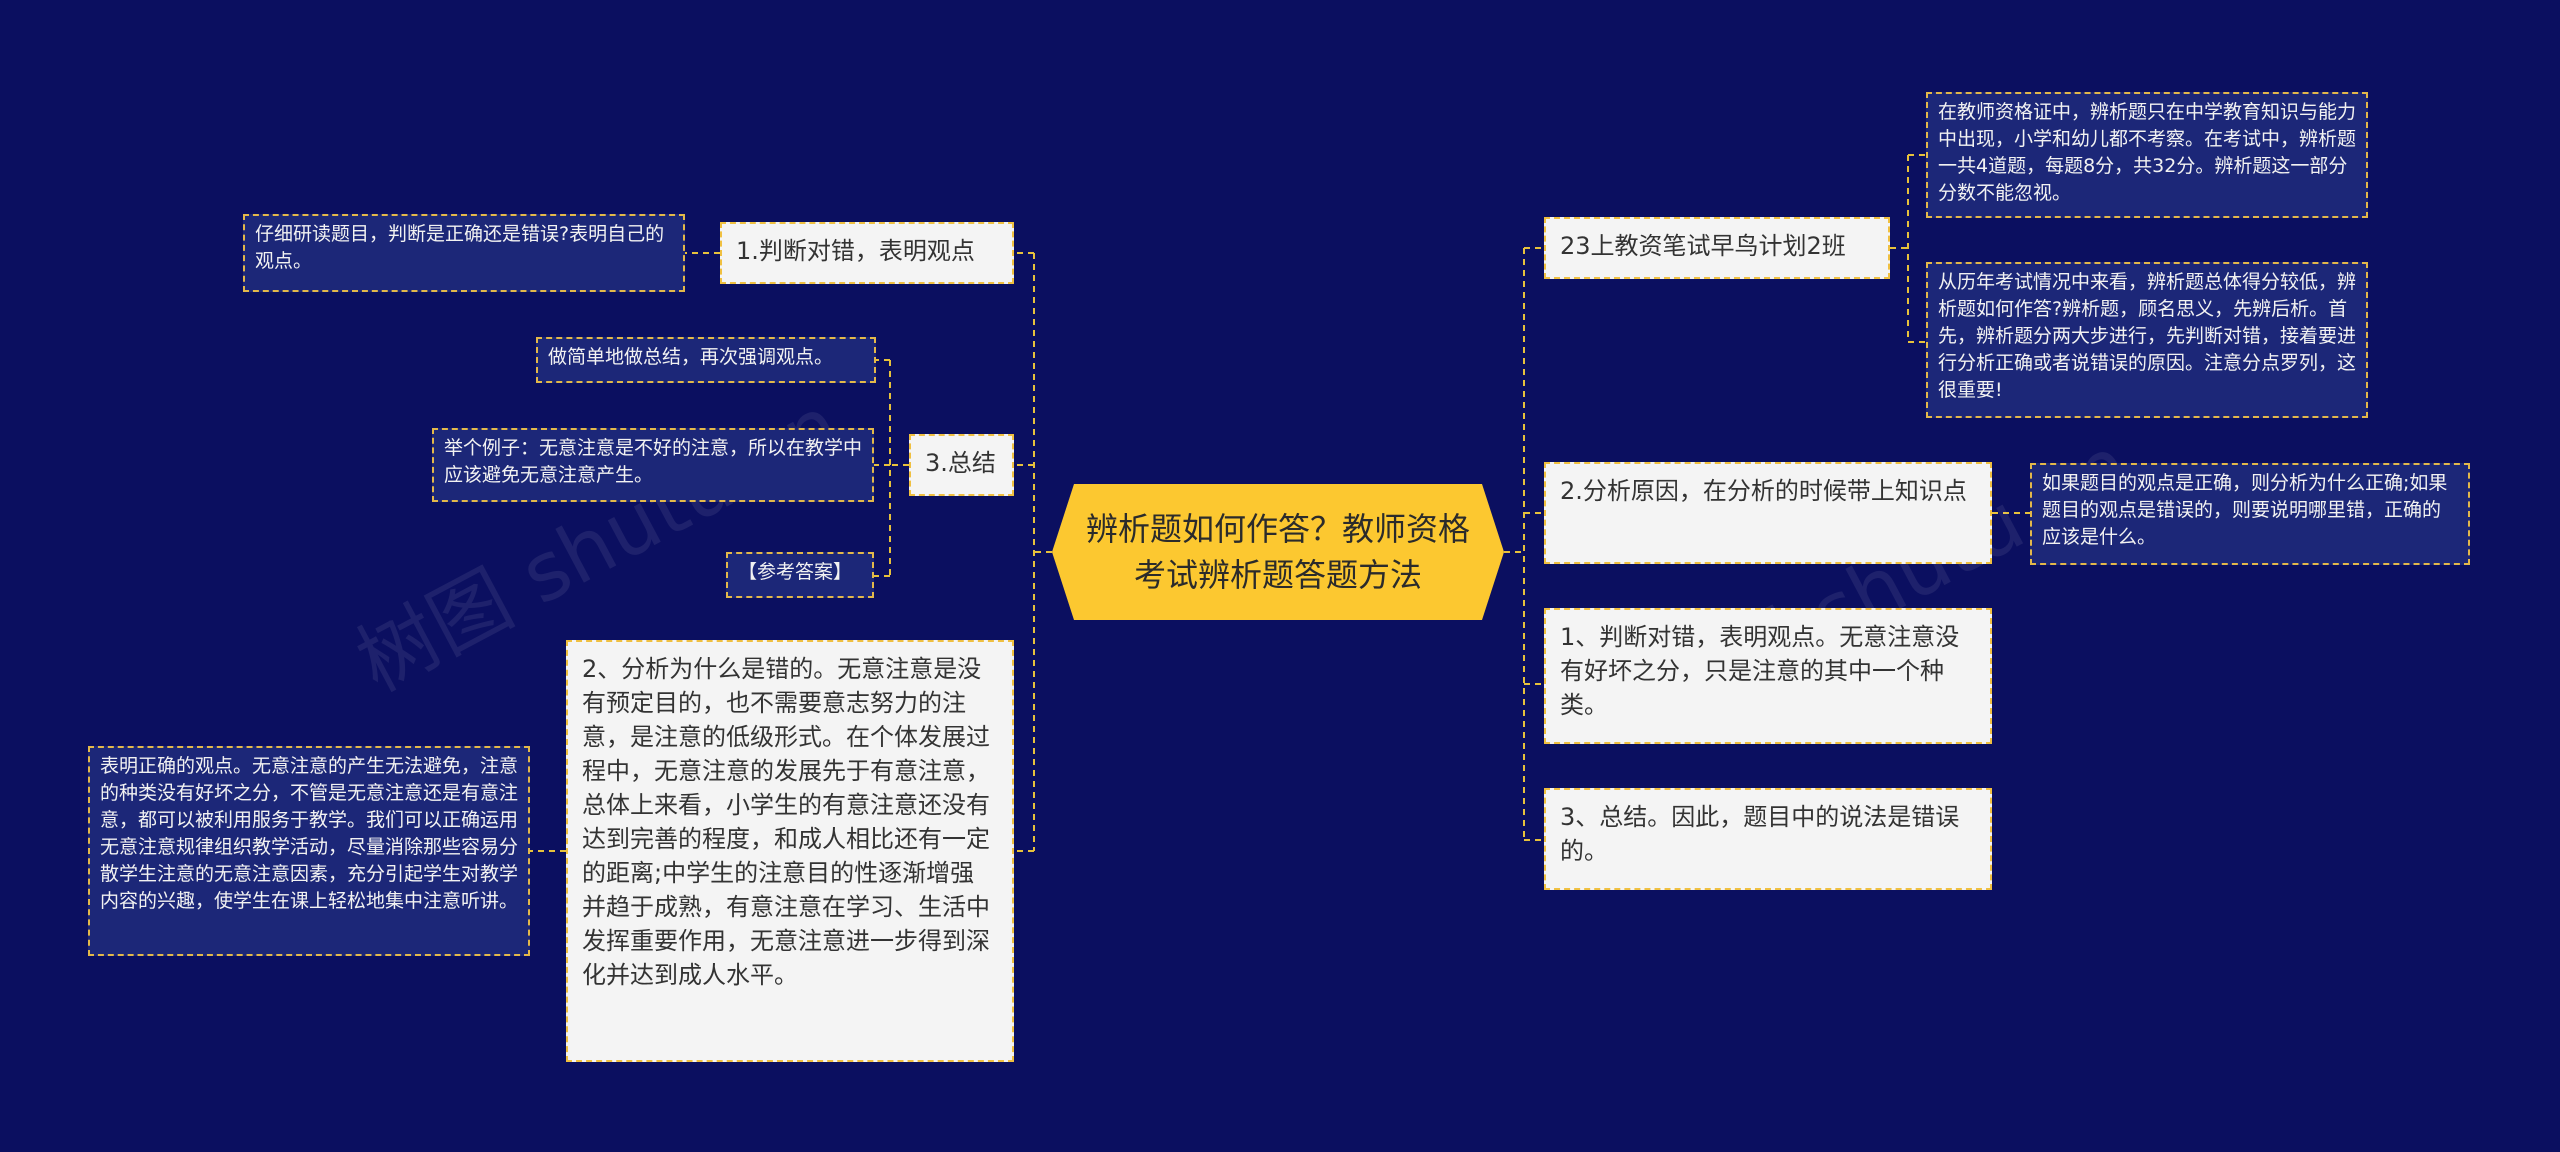  Describe the element at coordinates (800, 575) in the screenshot. I see `note-summary-3: 【参考答案】` at that location.